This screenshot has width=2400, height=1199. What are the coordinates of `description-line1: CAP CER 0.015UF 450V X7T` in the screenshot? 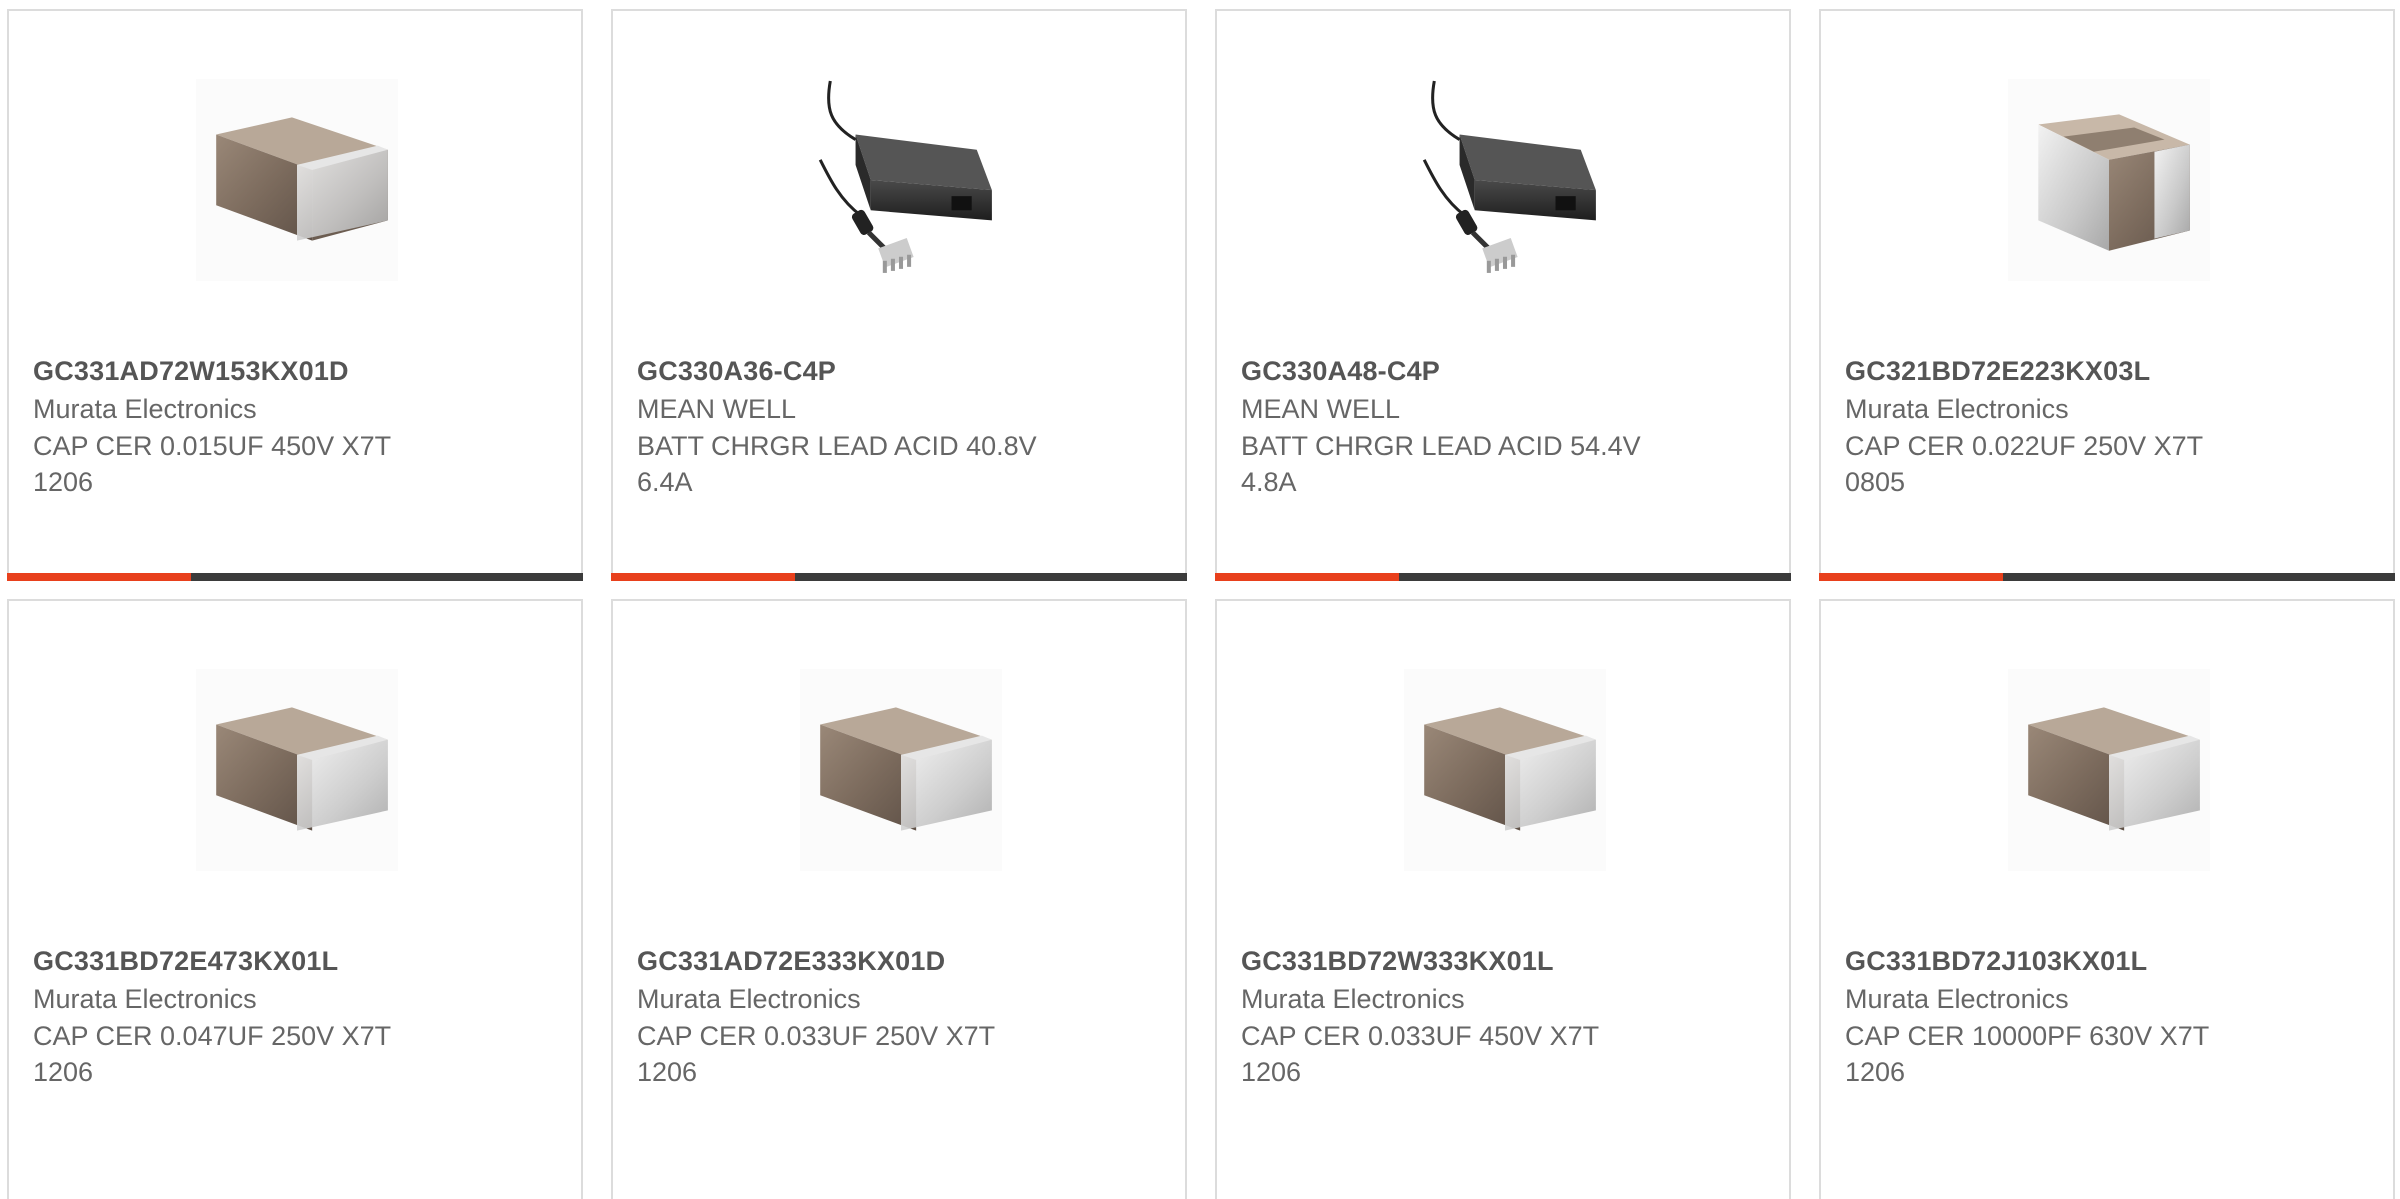 It's located at (212, 446).